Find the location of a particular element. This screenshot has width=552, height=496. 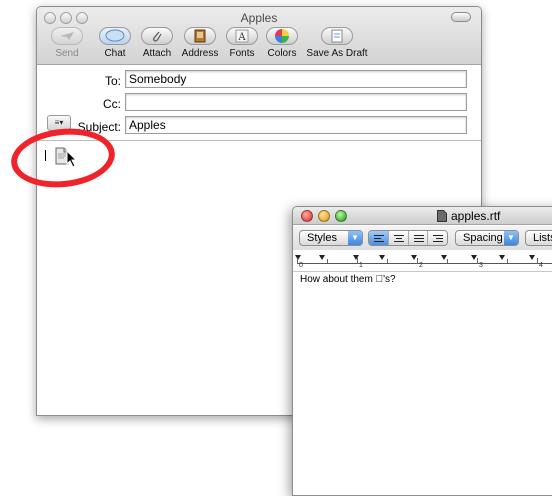

ruler-number: 2 is located at coordinates (421, 265).